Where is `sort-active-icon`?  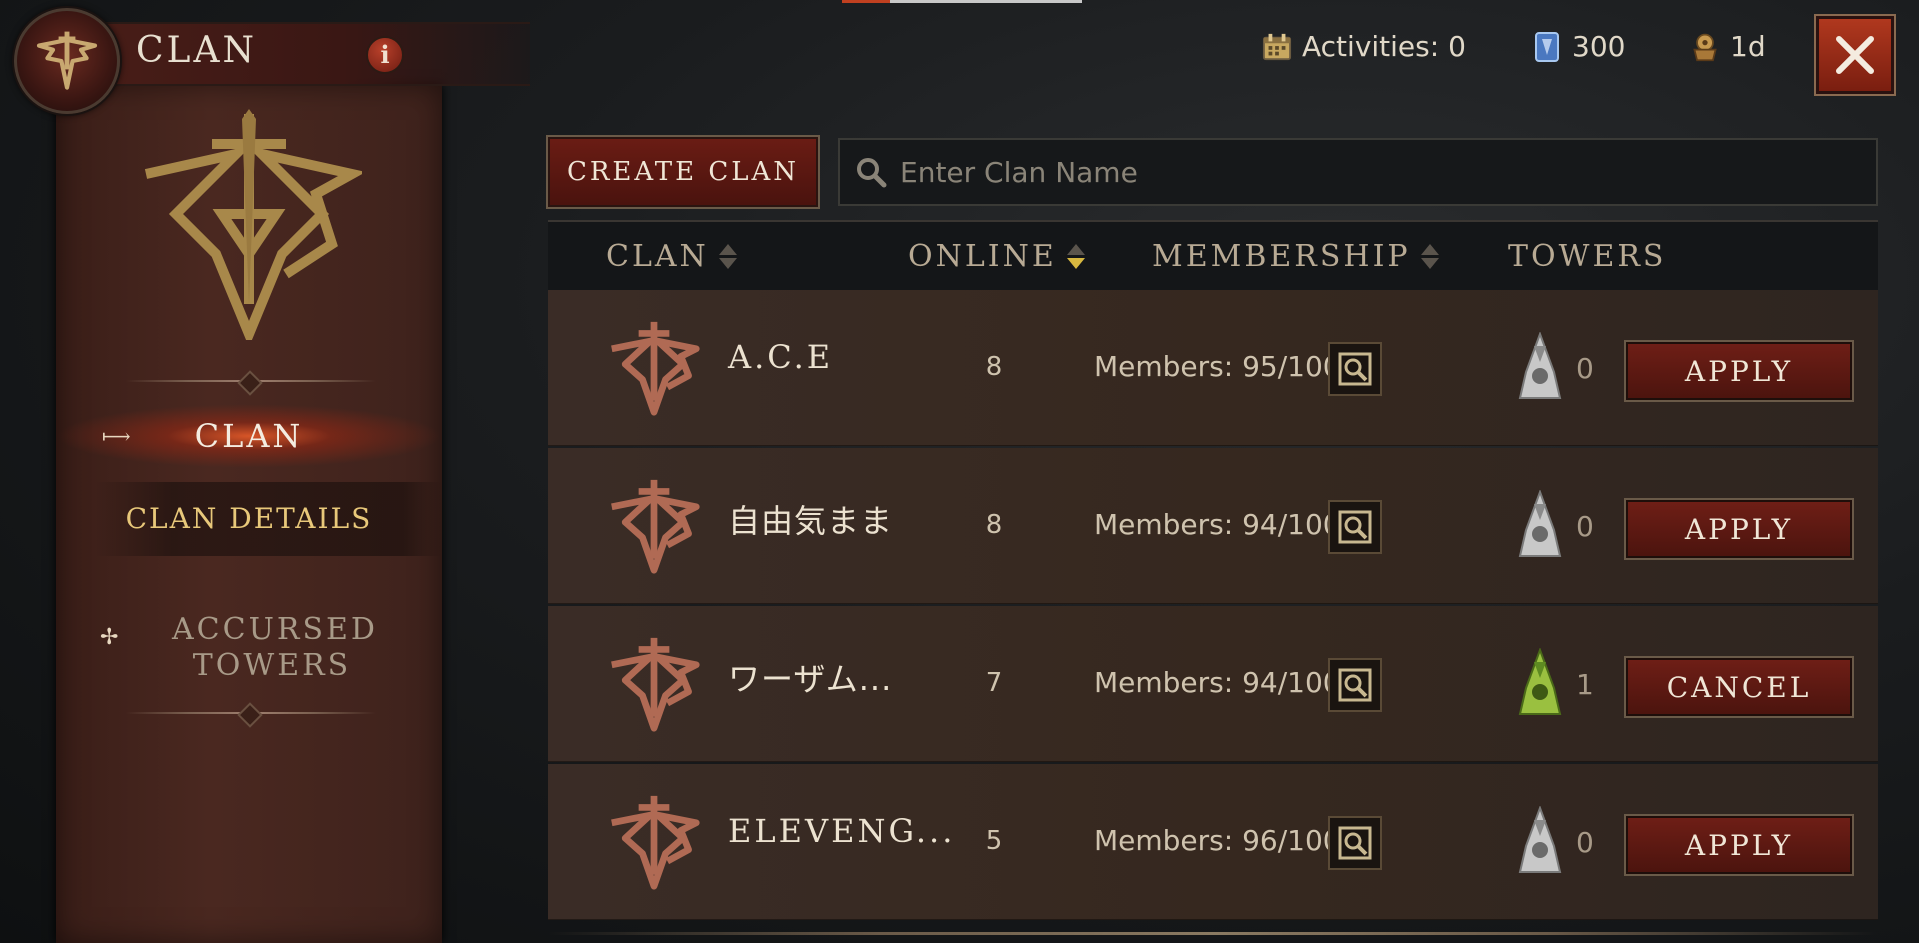
sort-active-icon is located at coordinates (1075, 256).